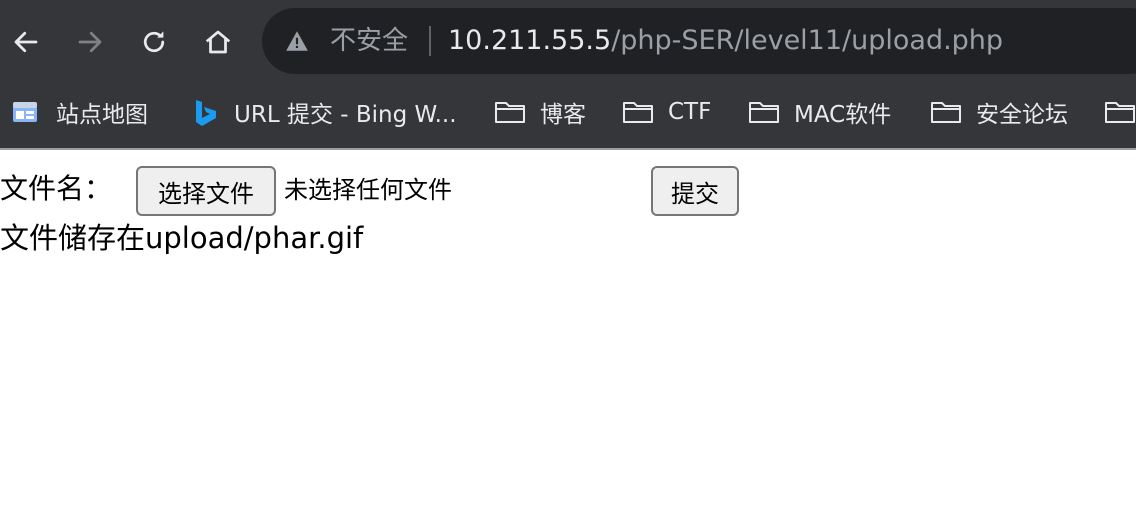 This screenshot has width=1136, height=524. I want to click on reload-button, so click(154, 42).